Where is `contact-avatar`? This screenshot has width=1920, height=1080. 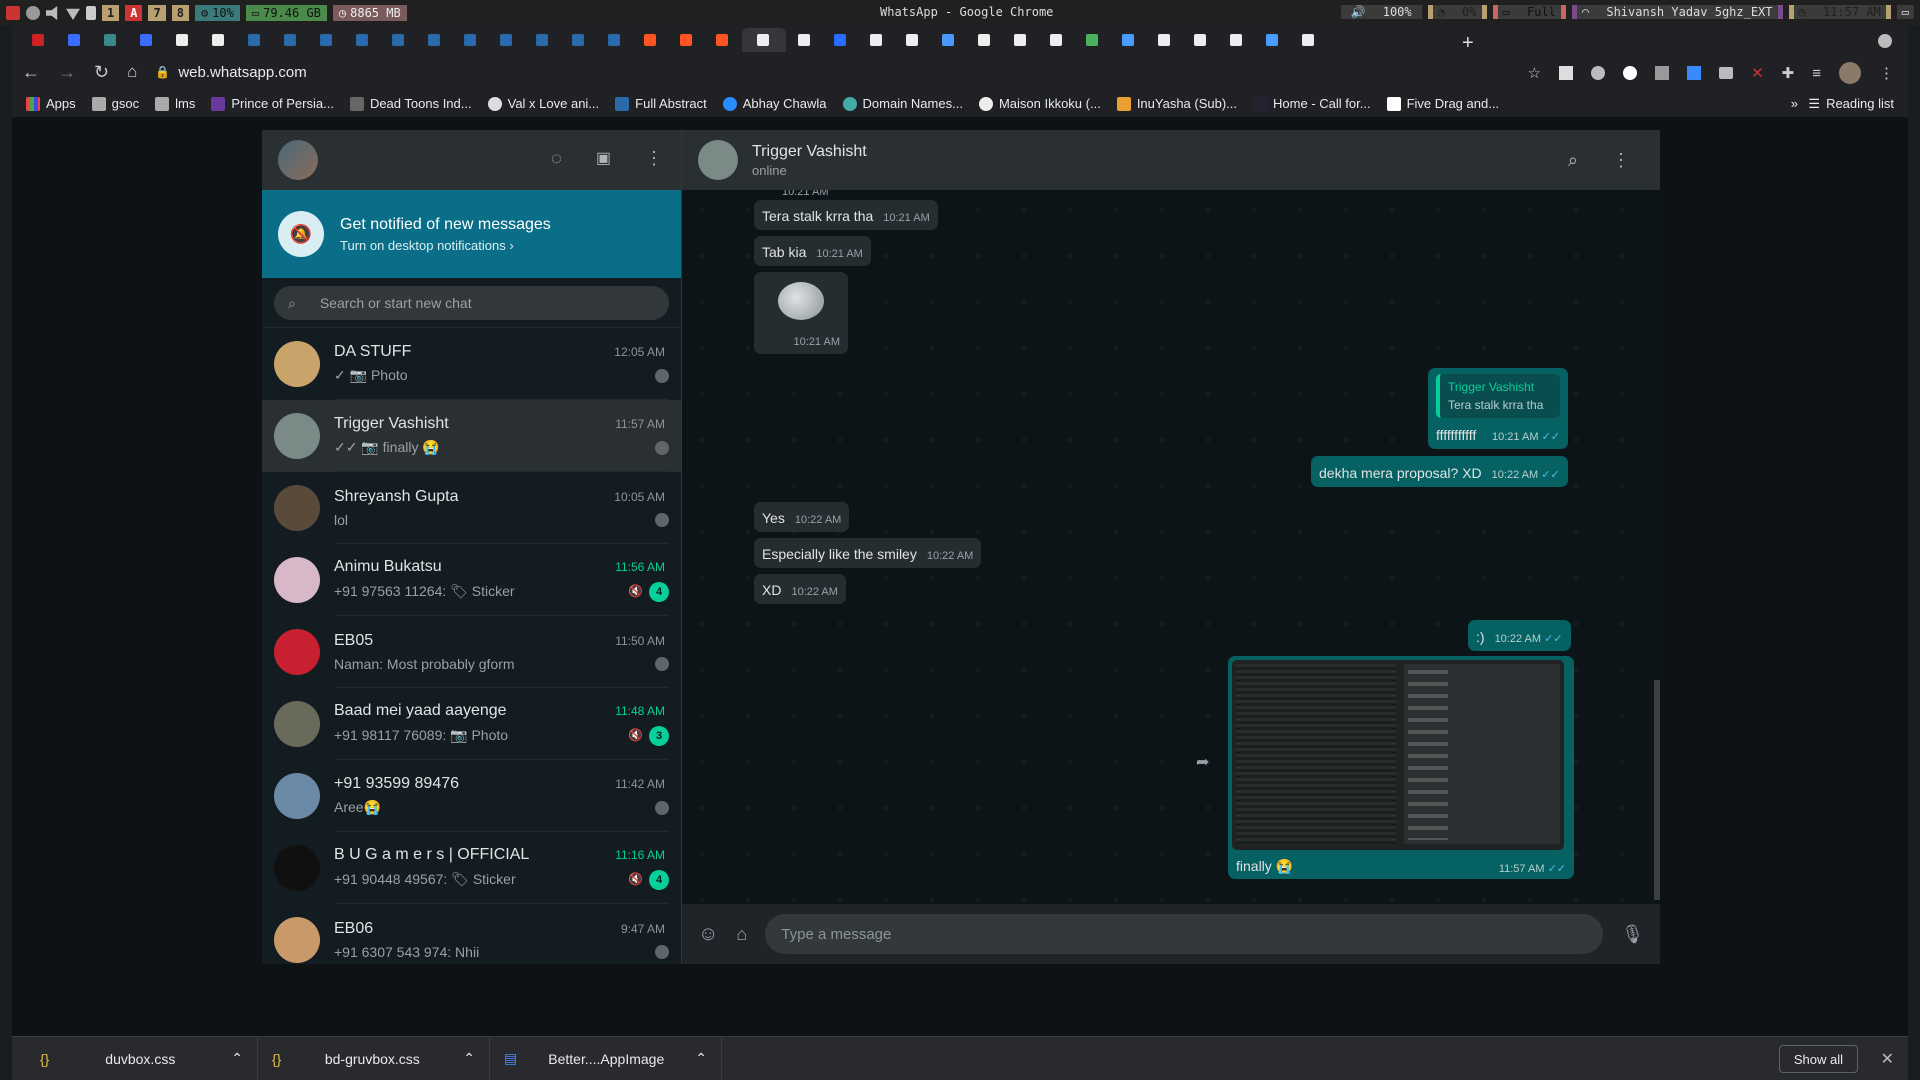 contact-avatar is located at coordinates (718, 160).